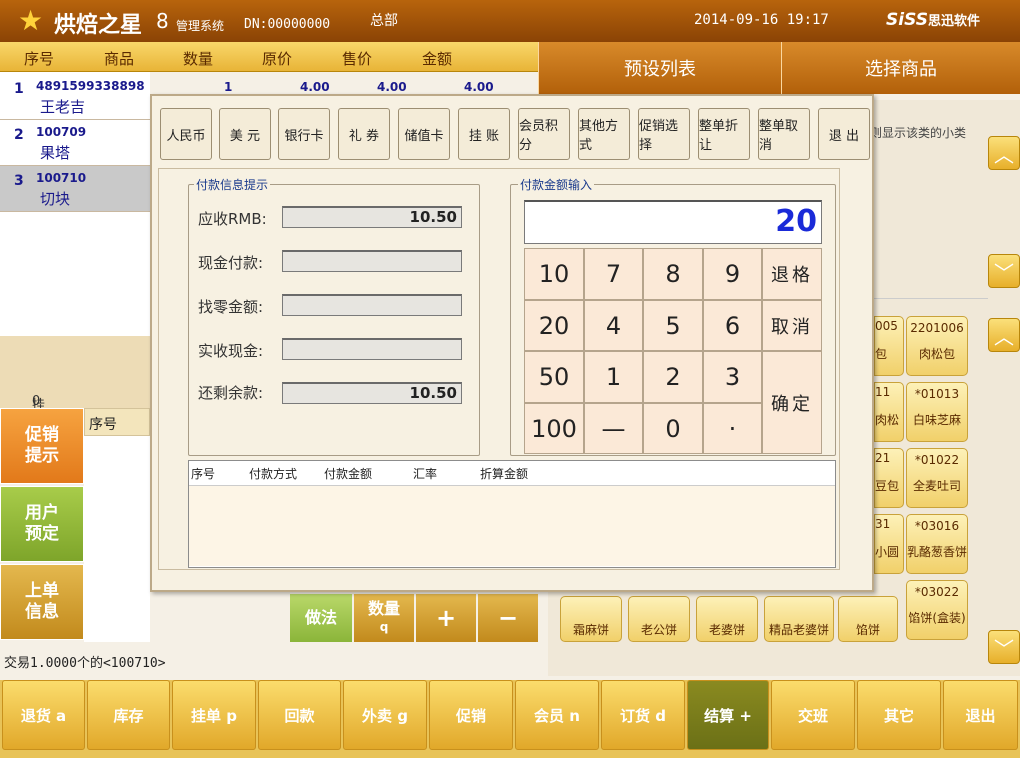 The width and height of the screenshot is (1020, 758). What do you see at coordinates (231, 393) in the screenshot?
I see `remaining-label: 还剩余款:` at bounding box center [231, 393].